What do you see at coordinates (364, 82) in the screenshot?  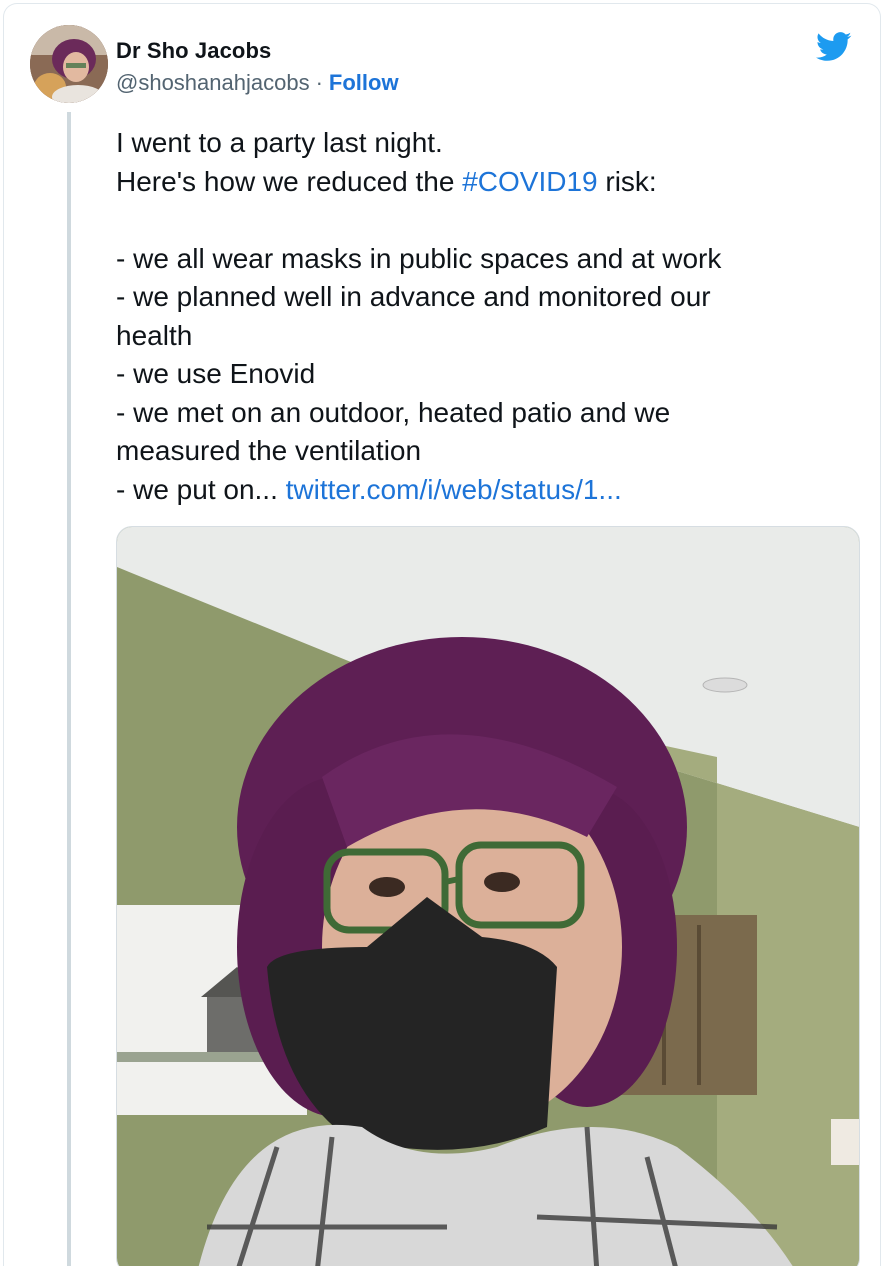 I see `follow-button: Follow` at bounding box center [364, 82].